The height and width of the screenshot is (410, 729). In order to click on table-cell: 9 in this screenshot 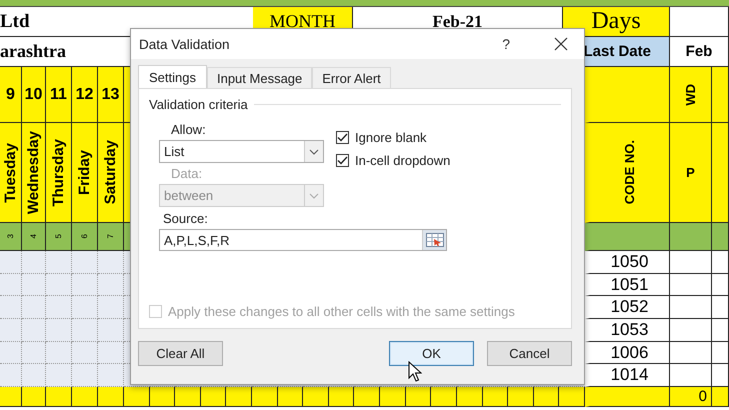, I will do `click(11, 95)`.